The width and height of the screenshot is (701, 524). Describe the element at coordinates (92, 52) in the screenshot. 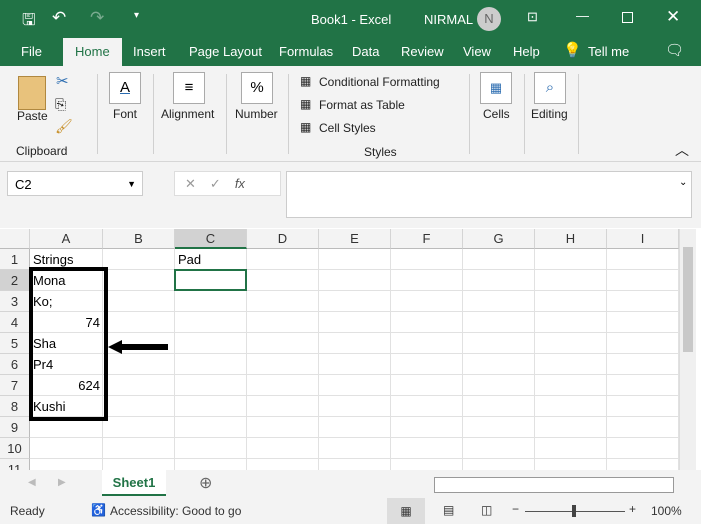

I see `tab-home: Home` at that location.